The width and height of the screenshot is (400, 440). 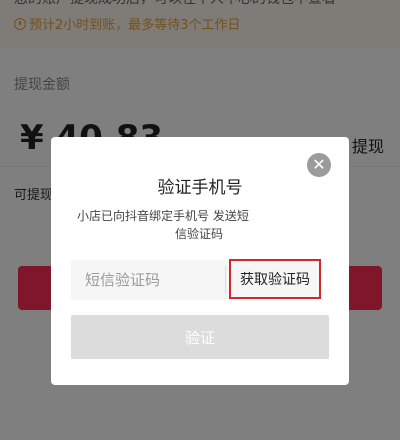 I want to click on close-icon: ✕, so click(x=319, y=165).